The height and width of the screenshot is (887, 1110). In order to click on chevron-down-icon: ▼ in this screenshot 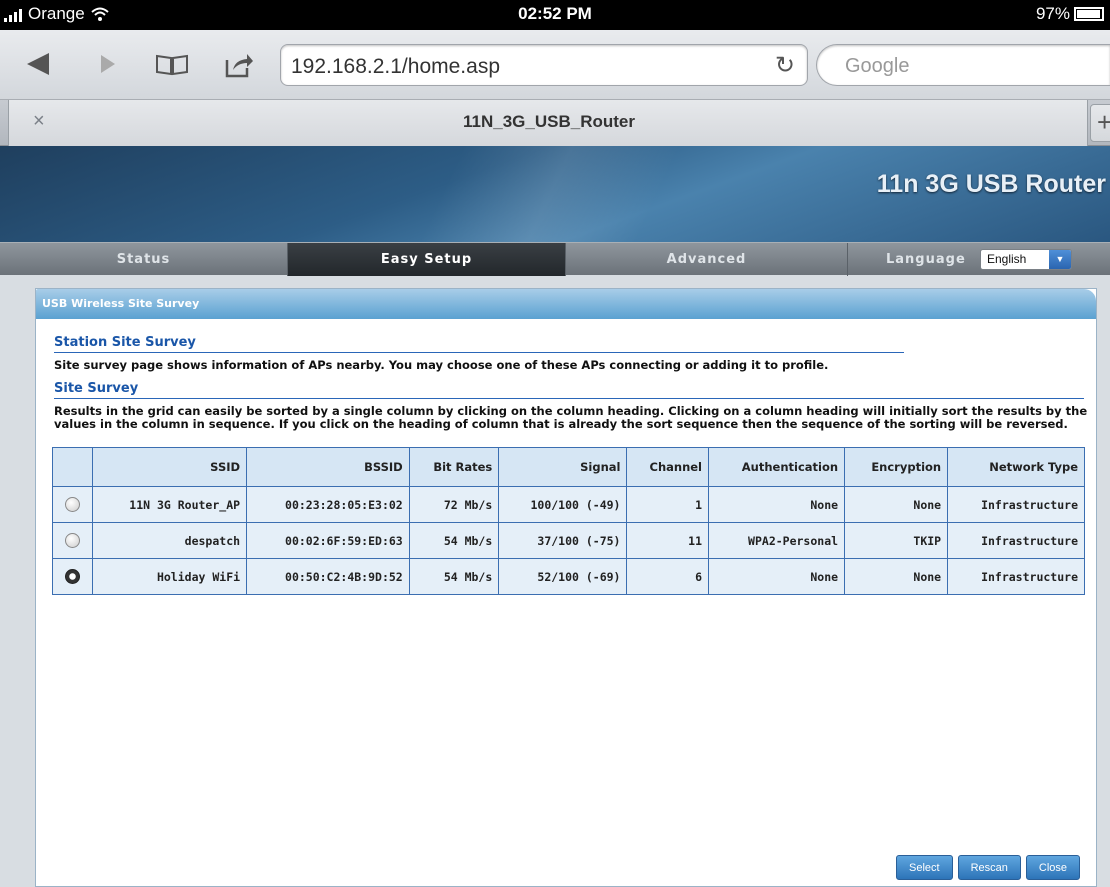, I will do `click(1060, 259)`.